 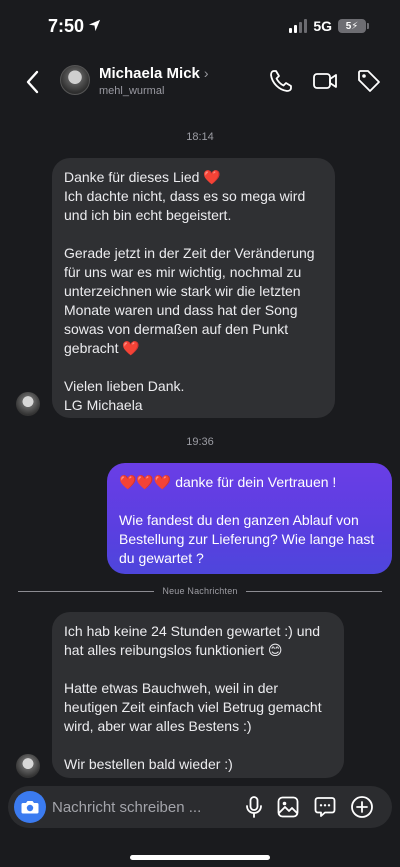 I want to click on microphone-icon, so click(x=254, y=807).